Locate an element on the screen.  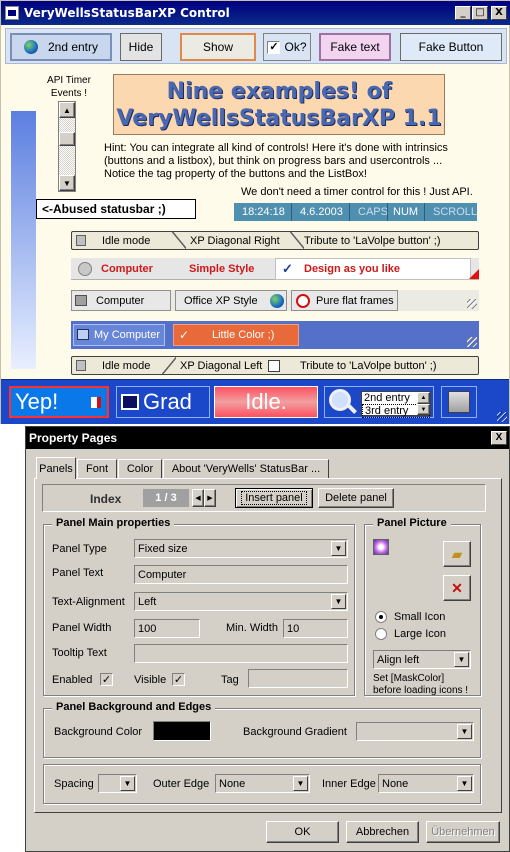
entry-listbox: 2nd entry 3rd entry ▲ ▼ is located at coordinates (396, 404).